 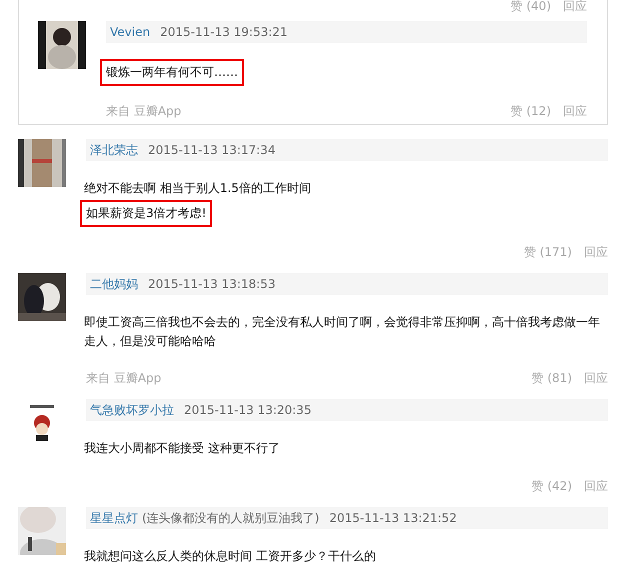 I want to click on like-link: 赞 (40), so click(x=530, y=6).